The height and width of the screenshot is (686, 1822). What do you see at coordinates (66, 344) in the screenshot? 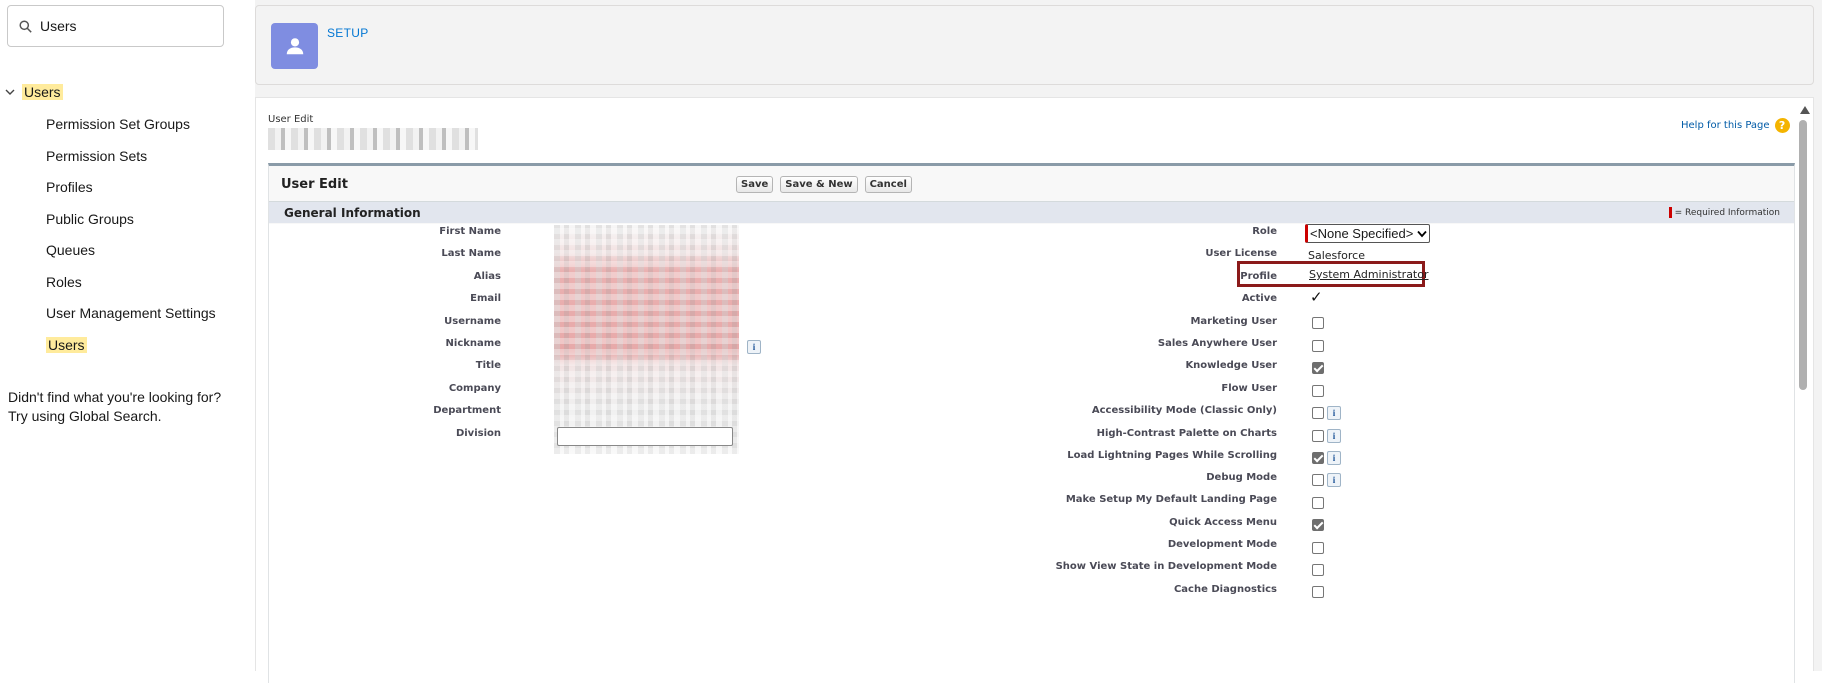
I see `nav-item-users-label: Users` at bounding box center [66, 344].